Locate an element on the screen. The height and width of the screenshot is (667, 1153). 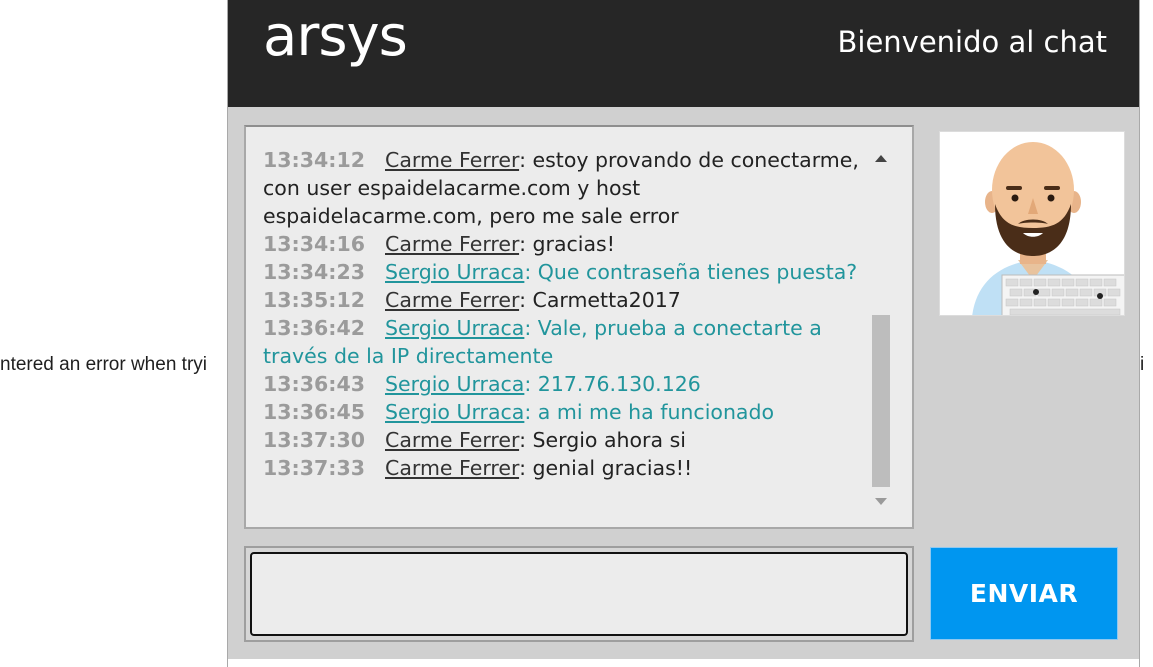
message-input-panel is located at coordinates (579, 594).